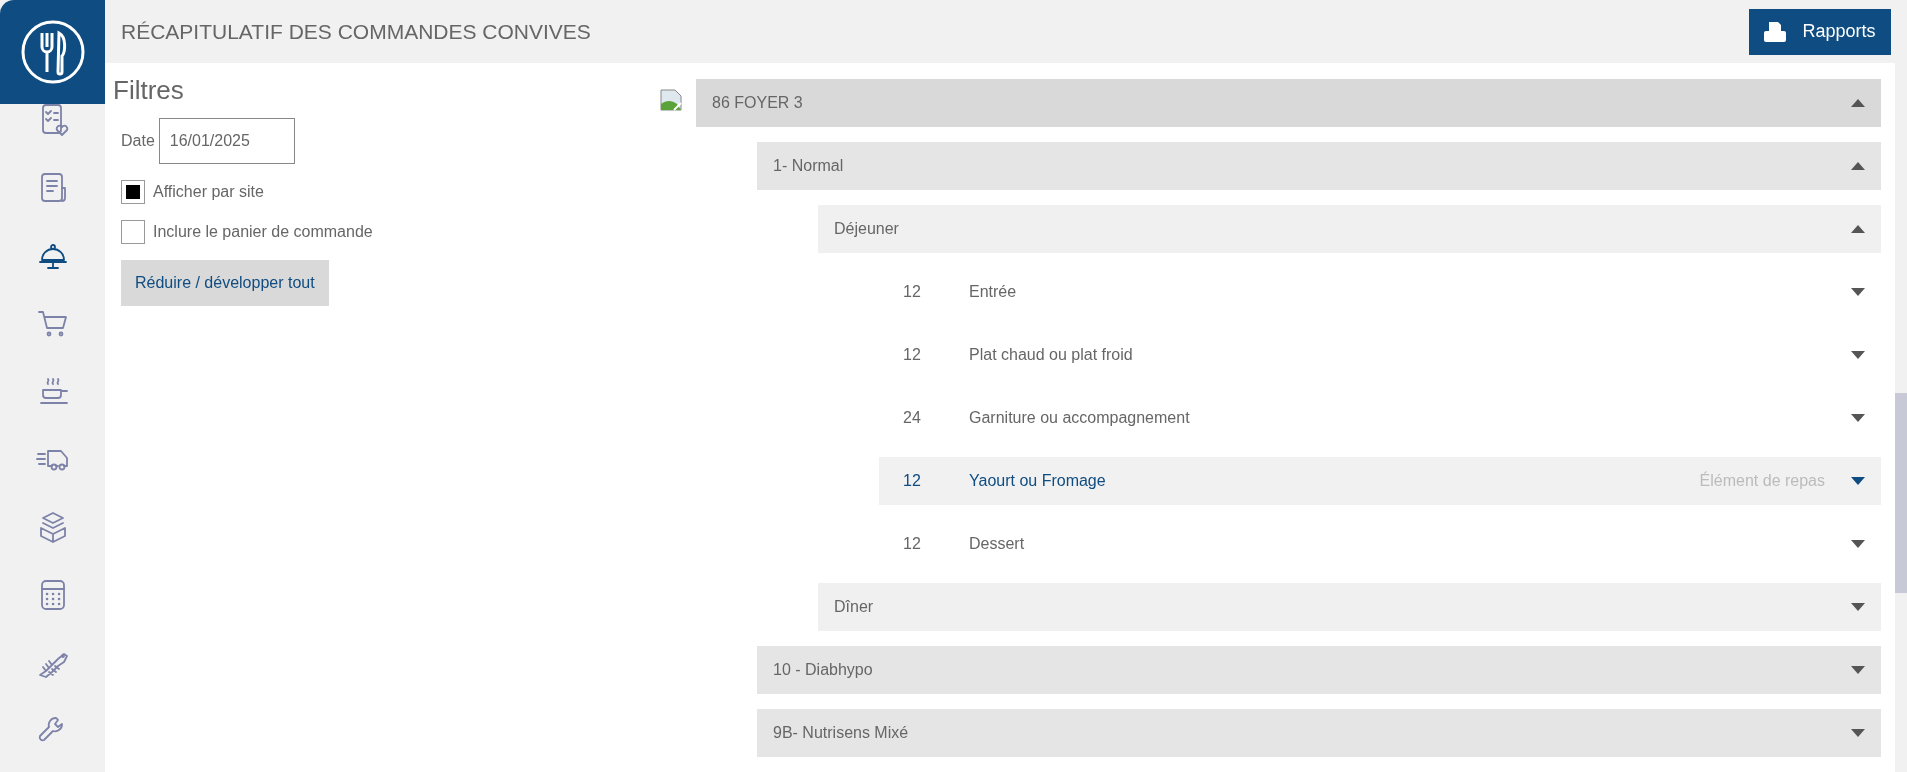 The width and height of the screenshot is (1907, 772). Describe the element at coordinates (149, 90) in the screenshot. I see `filters-title: Filtres` at that location.